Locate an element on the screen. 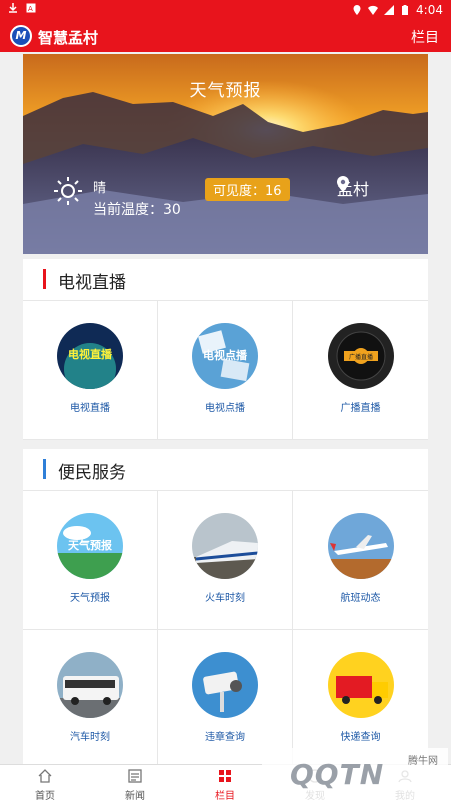  services-section-header: 便民服务 is located at coordinates (225, 470).